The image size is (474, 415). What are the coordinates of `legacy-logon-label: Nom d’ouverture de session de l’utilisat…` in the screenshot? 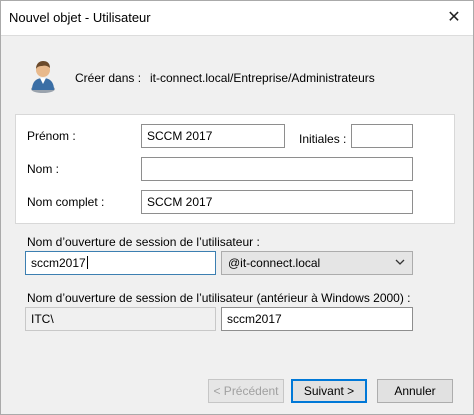 It's located at (219, 298).